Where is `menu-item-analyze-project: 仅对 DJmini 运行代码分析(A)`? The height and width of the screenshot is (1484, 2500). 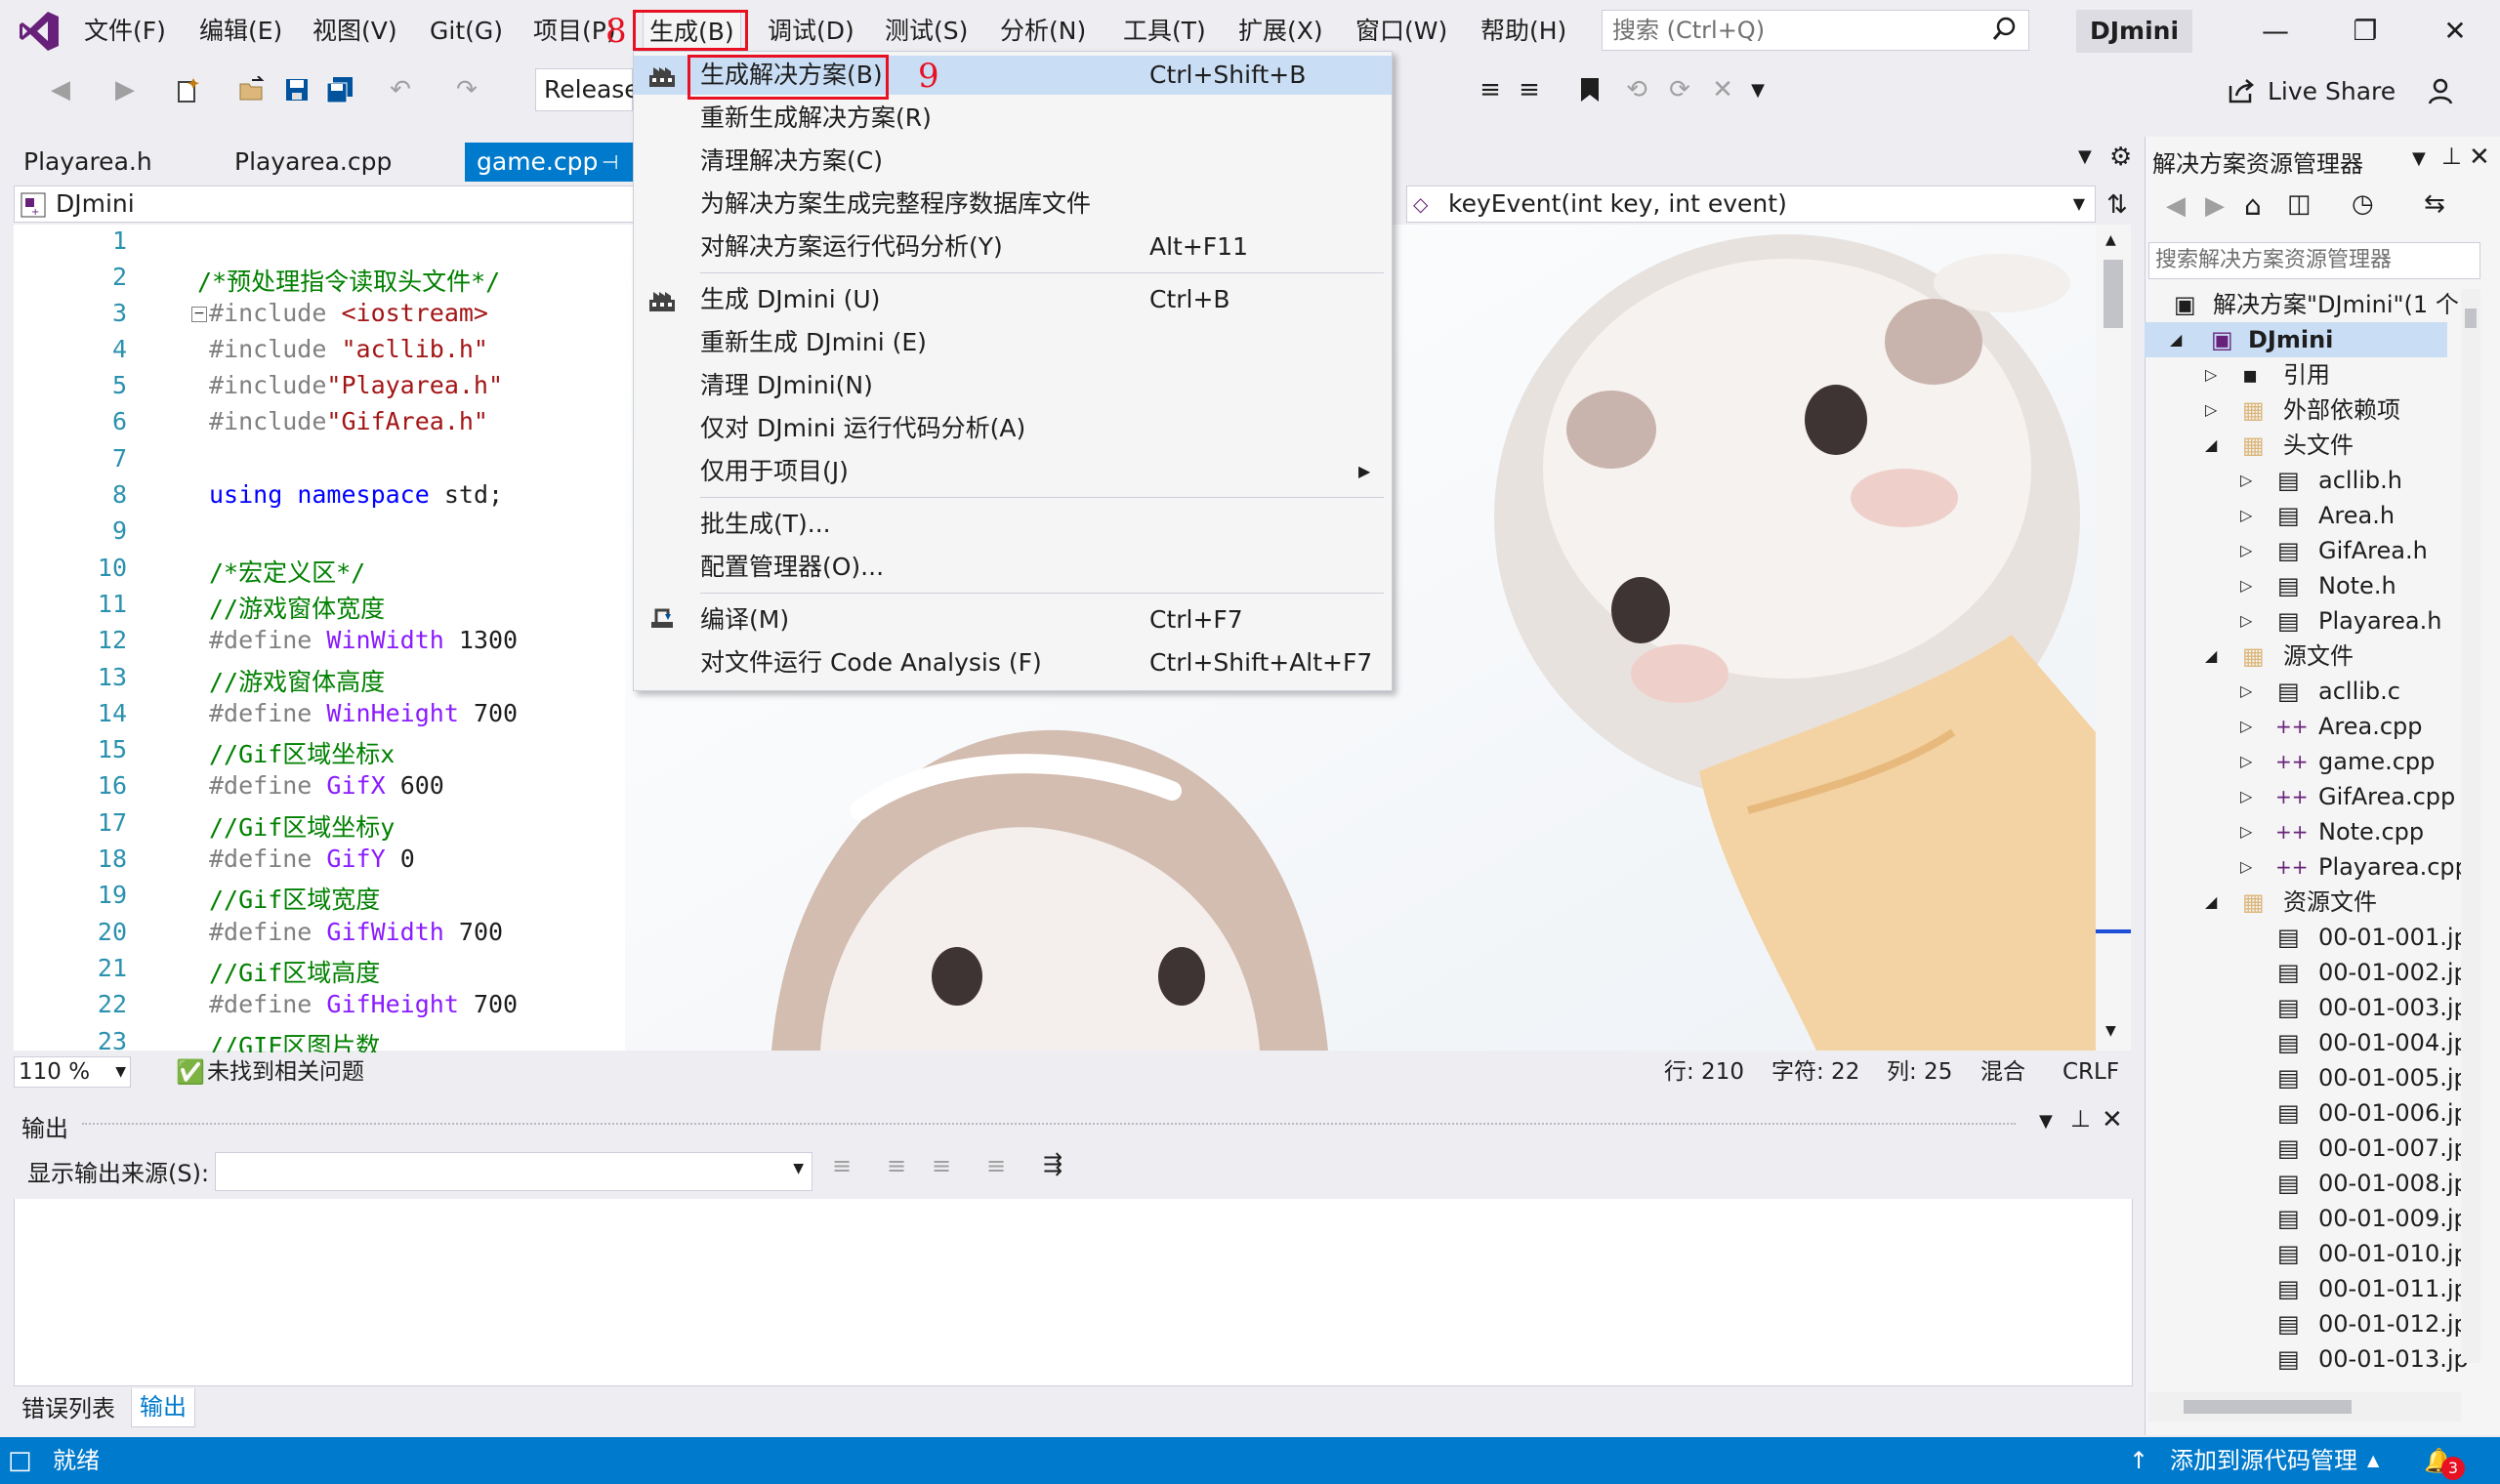
menu-item-analyze-project: 仅对 DJmini 运行代码分析(A) is located at coordinates (1013, 429).